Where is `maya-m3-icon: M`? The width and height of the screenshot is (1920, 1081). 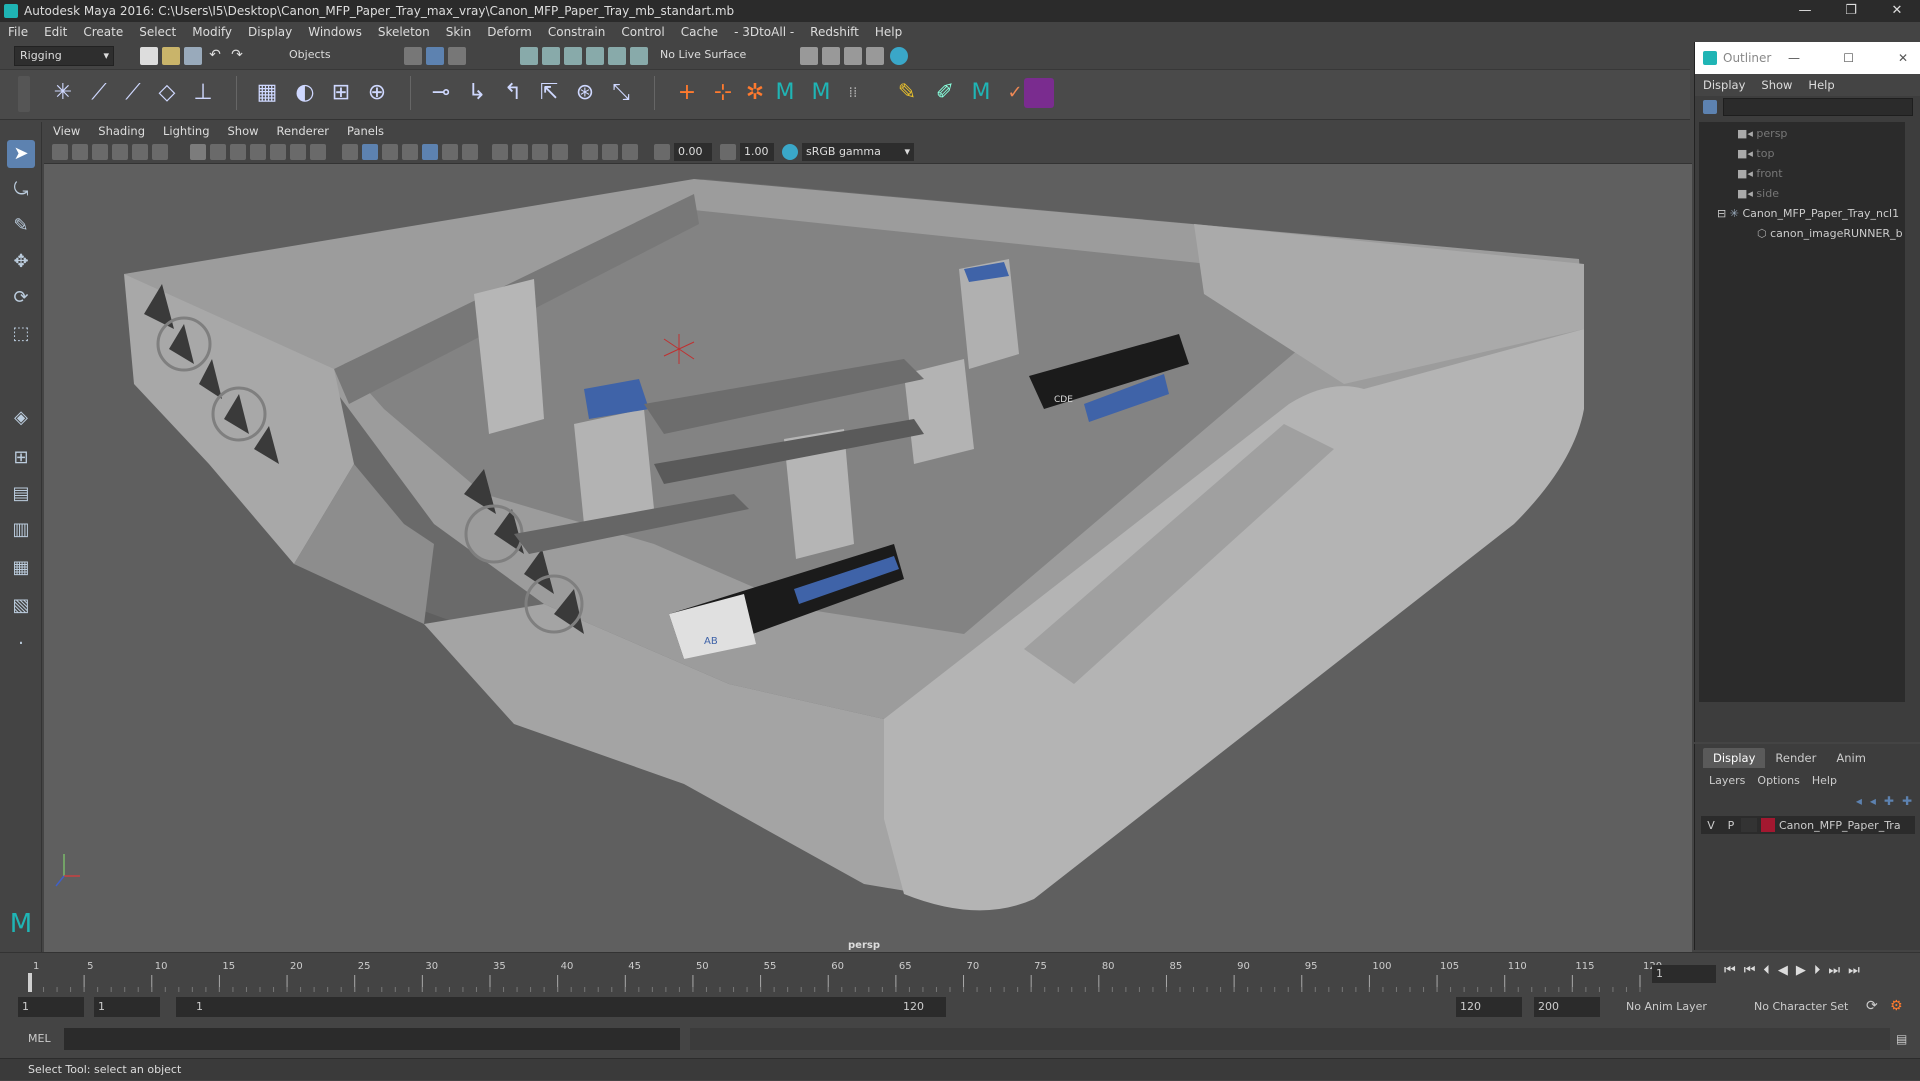
maya-m3-icon: M is located at coordinates (981, 93).